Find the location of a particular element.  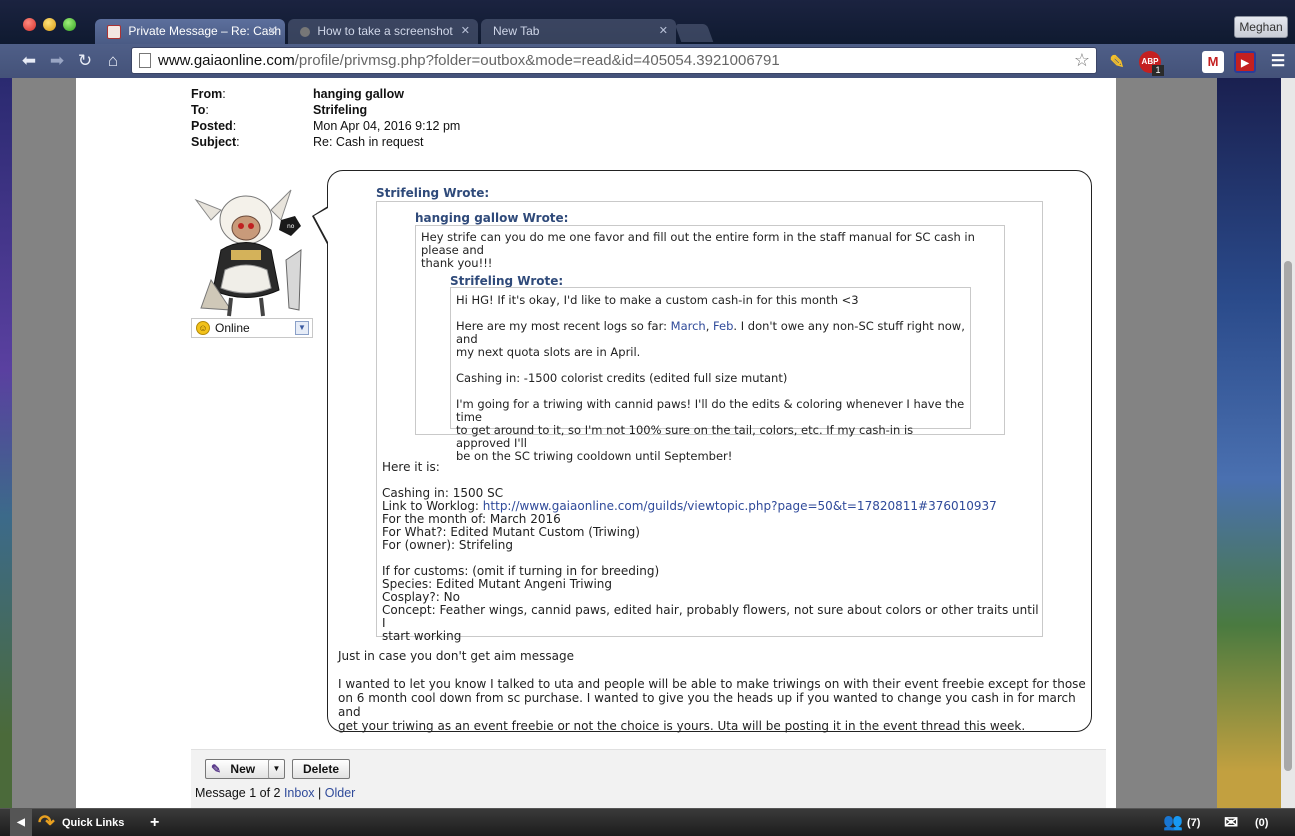

quill-icon: ✎ is located at coordinates (216, 769).